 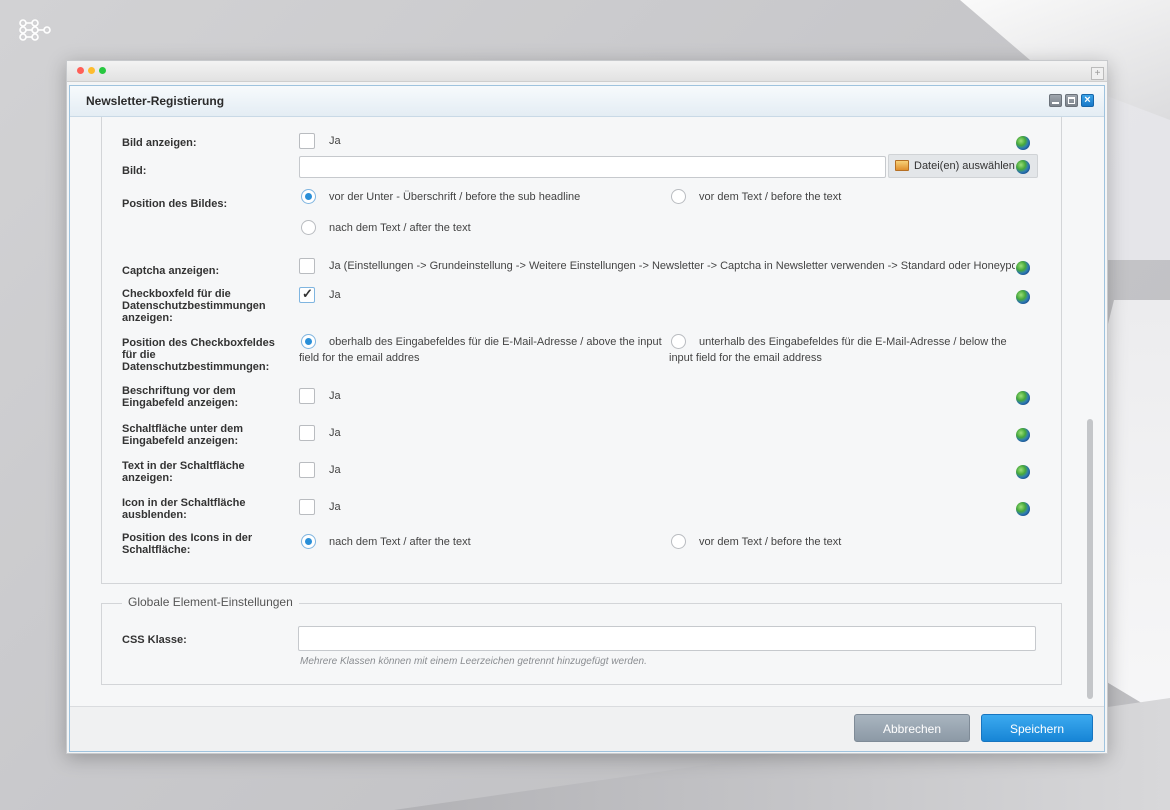 What do you see at coordinates (587, 728) in the screenshot?
I see `dialog-footer: Abbrechen Speichern` at bounding box center [587, 728].